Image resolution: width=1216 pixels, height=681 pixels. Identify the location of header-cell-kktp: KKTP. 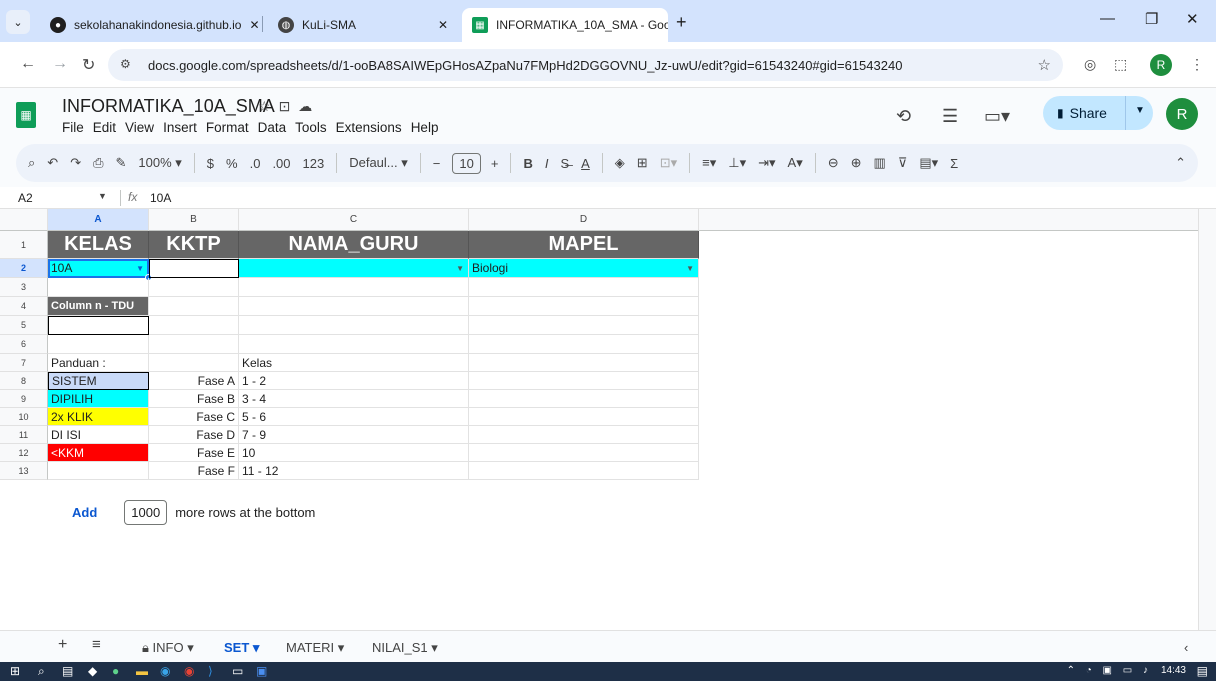
(194, 245).